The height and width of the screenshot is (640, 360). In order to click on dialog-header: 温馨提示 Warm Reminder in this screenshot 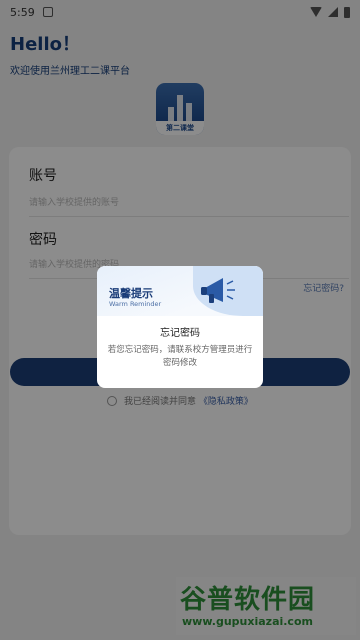, I will do `click(180, 291)`.